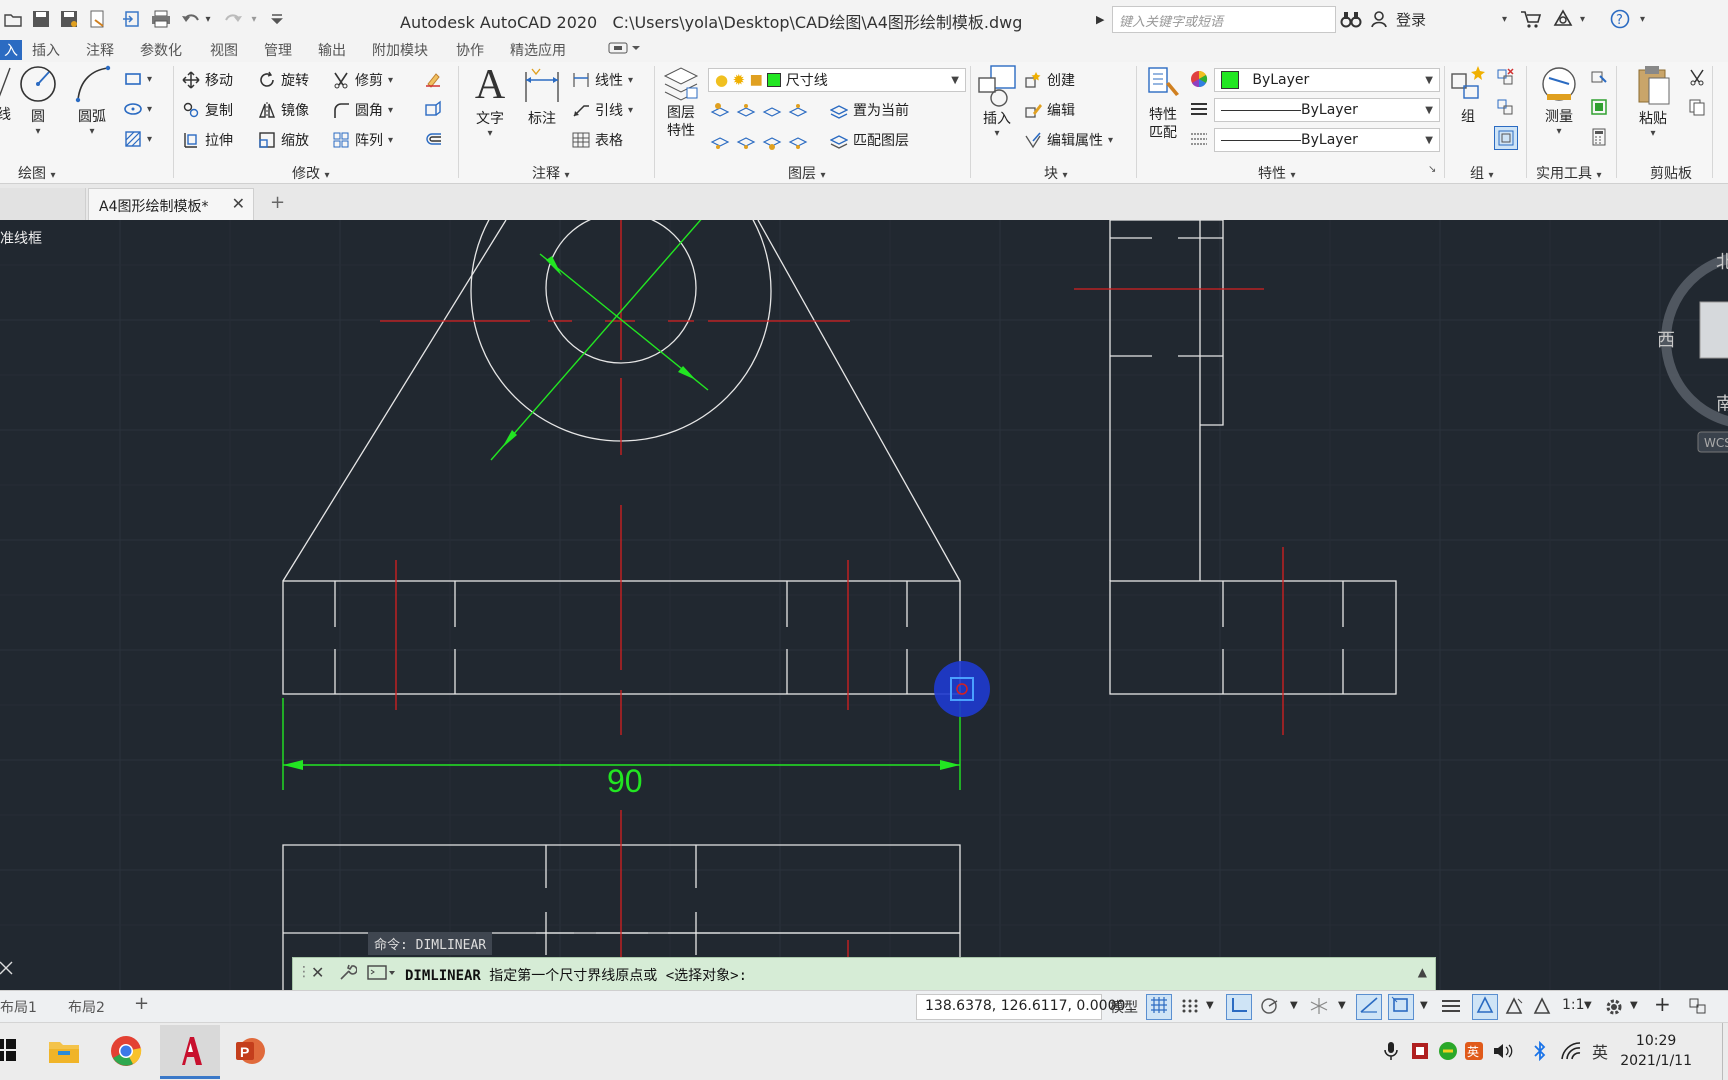 The height and width of the screenshot is (1080, 1728). I want to click on annotation-monitor-icon: +, so click(1662, 1004).